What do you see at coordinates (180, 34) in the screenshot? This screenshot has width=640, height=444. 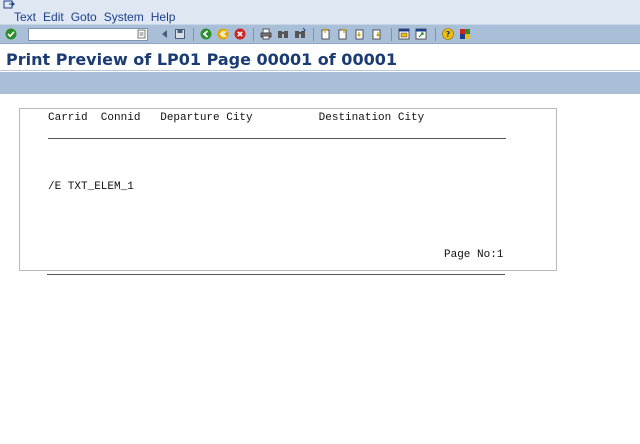 I see `save-icon` at bounding box center [180, 34].